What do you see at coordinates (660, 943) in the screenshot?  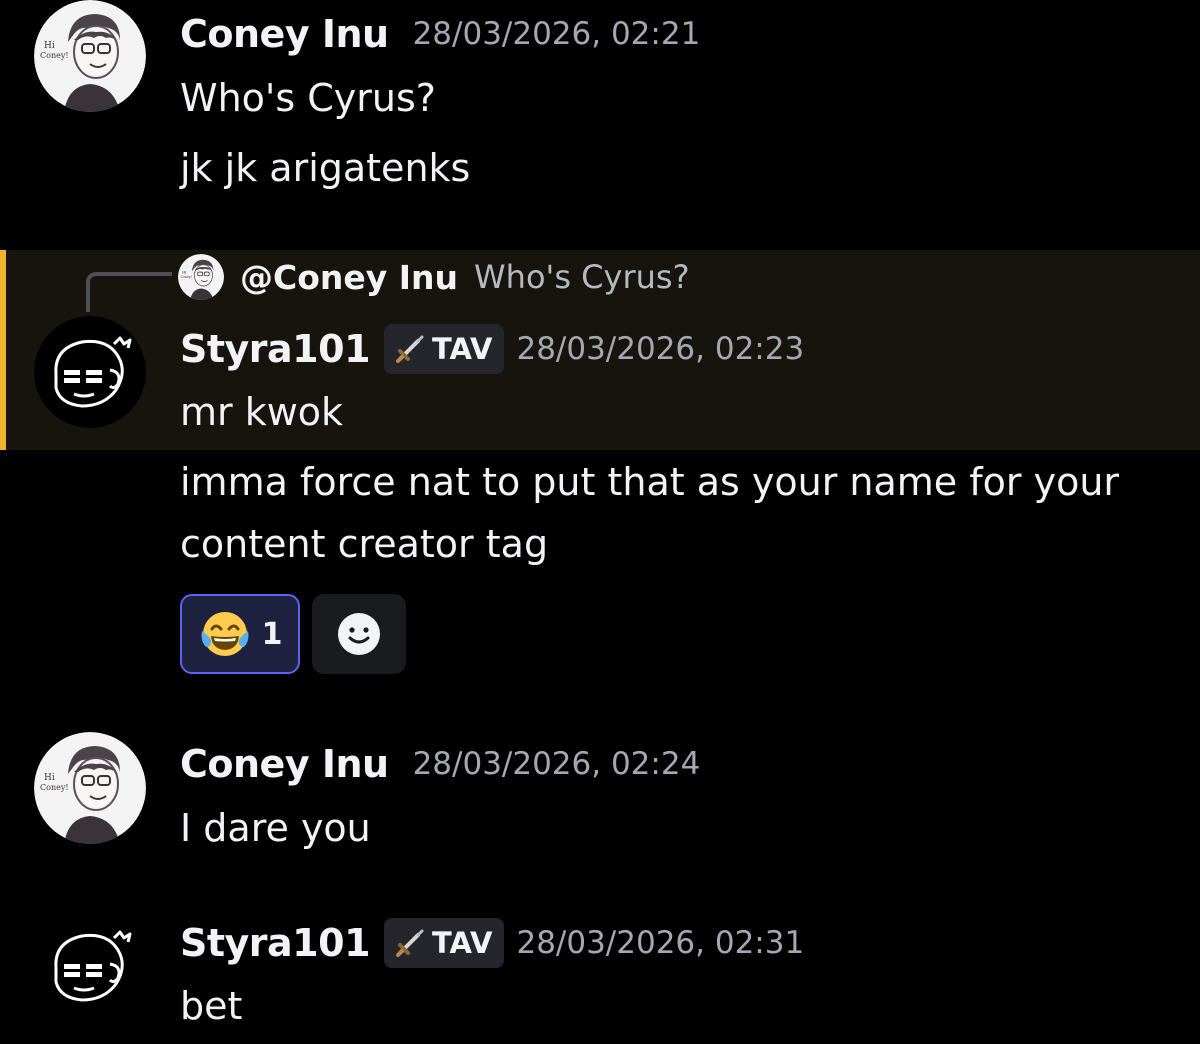 I see `timestamp: 28/03/2026, 02:31` at bounding box center [660, 943].